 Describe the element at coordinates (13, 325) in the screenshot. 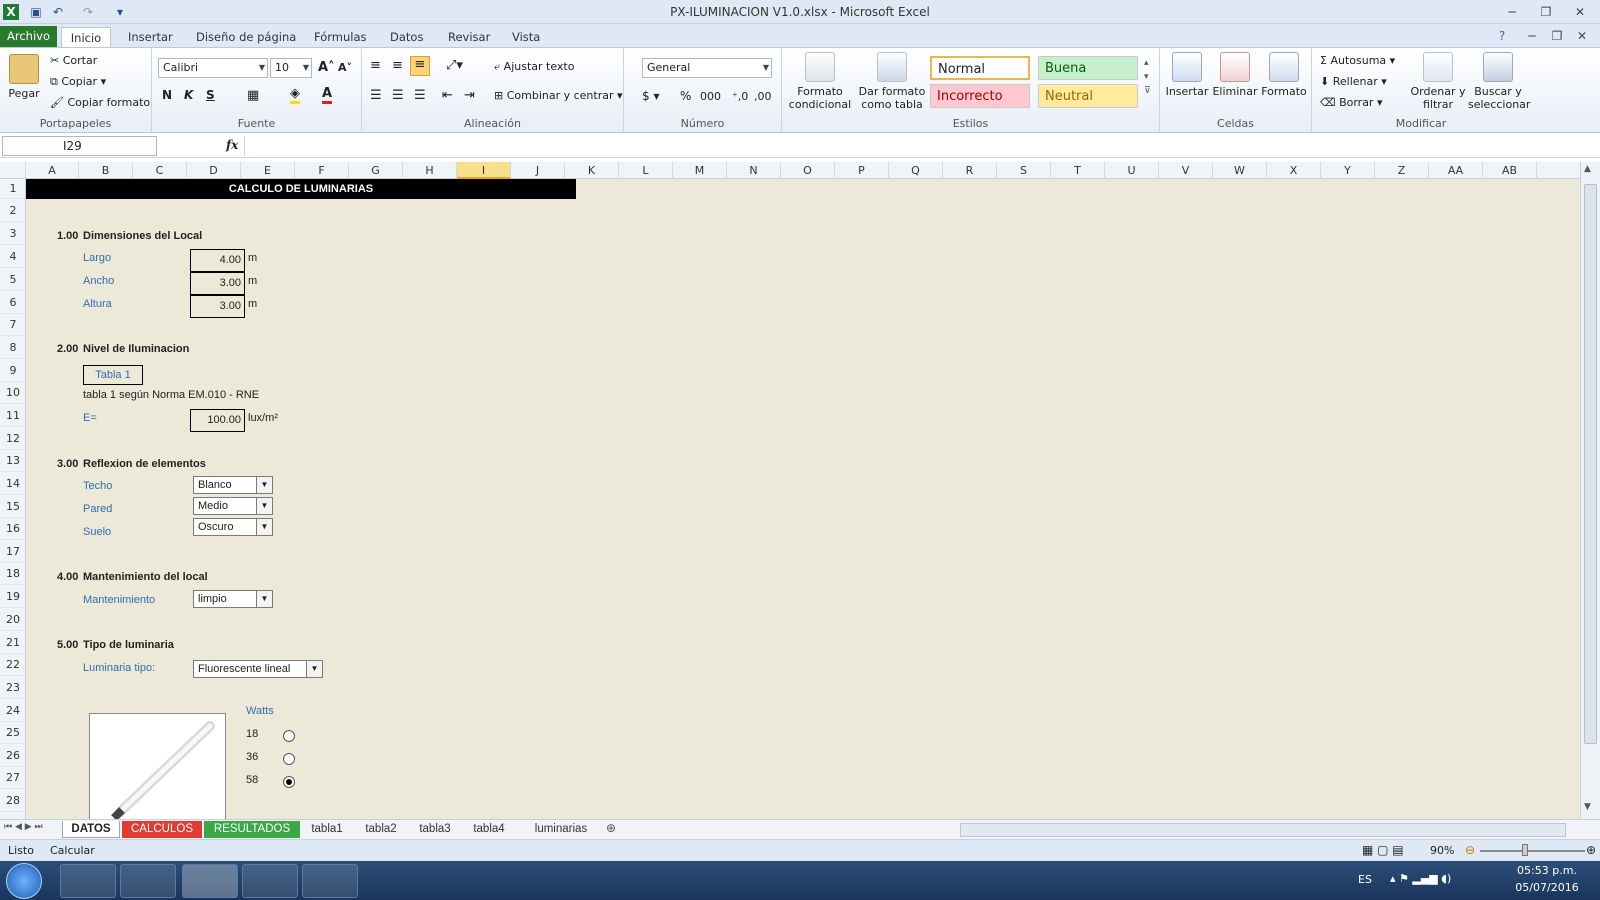

I see `row-header: 7` at that location.